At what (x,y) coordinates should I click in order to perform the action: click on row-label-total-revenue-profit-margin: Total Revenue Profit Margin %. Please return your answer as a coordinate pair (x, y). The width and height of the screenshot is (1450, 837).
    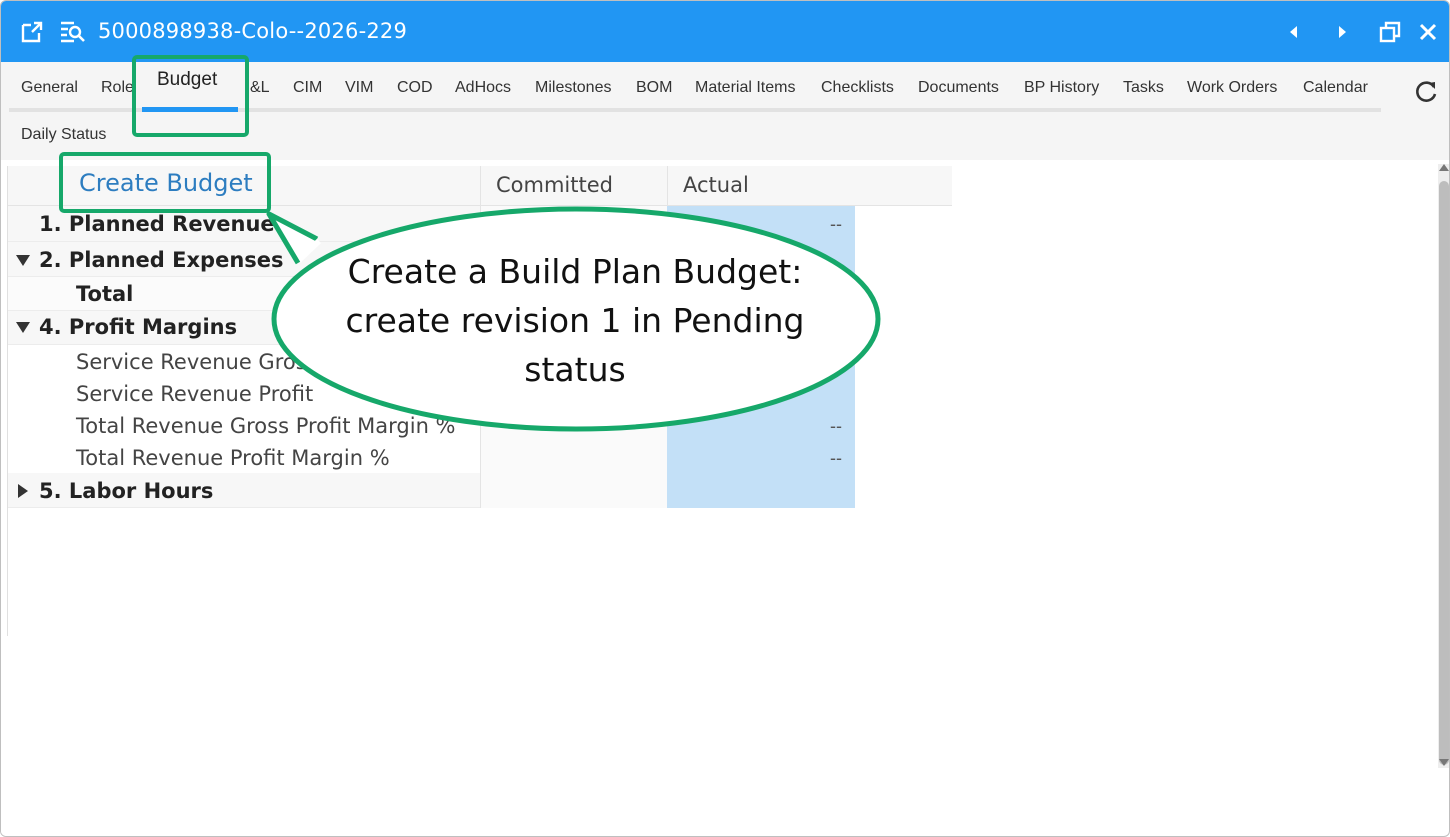
    Looking at the image, I should click on (233, 458).